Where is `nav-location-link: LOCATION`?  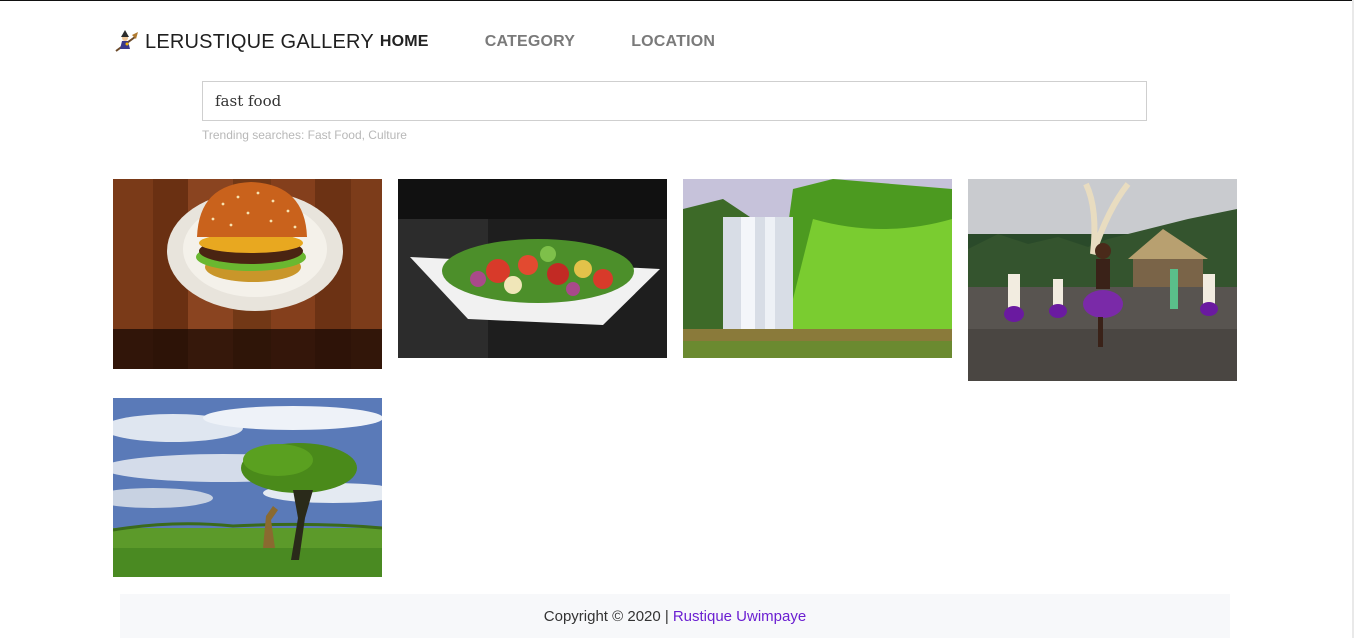 nav-location-link: LOCATION is located at coordinates (673, 42).